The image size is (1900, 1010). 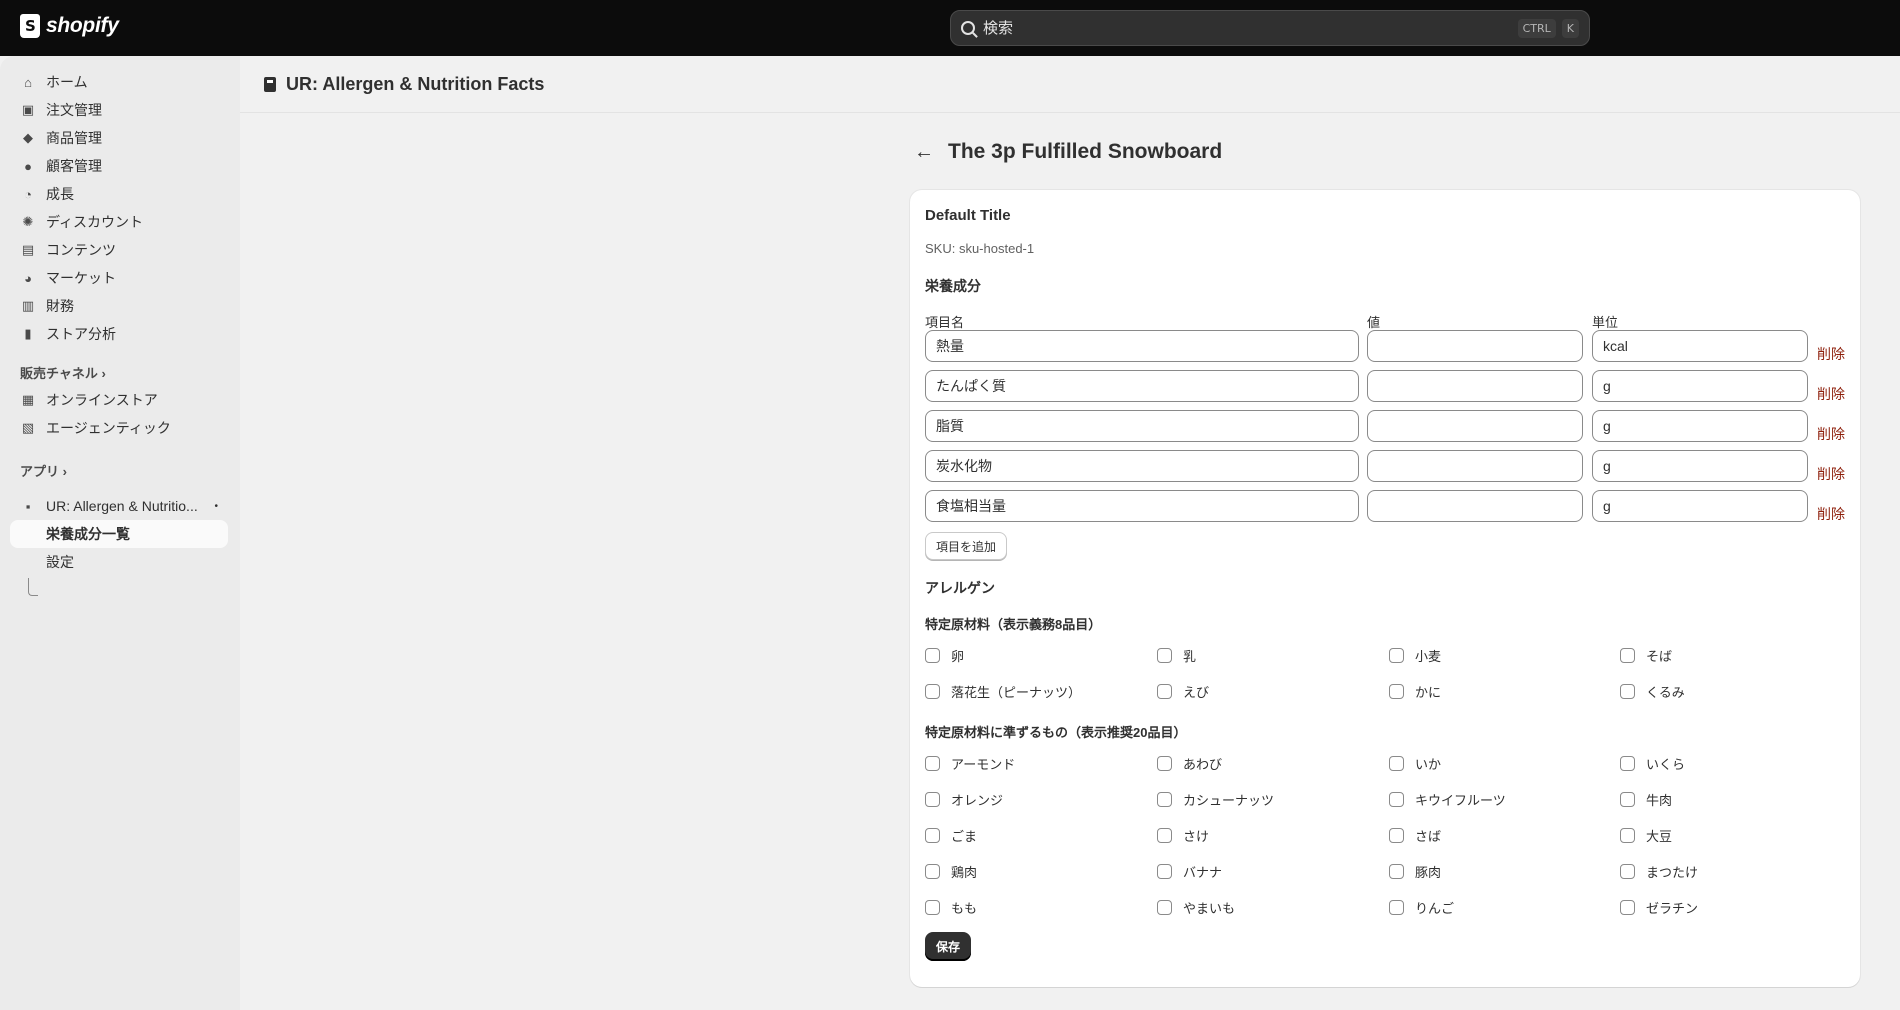 I want to click on allergen-checkbox: ごま, so click(x=951, y=835).